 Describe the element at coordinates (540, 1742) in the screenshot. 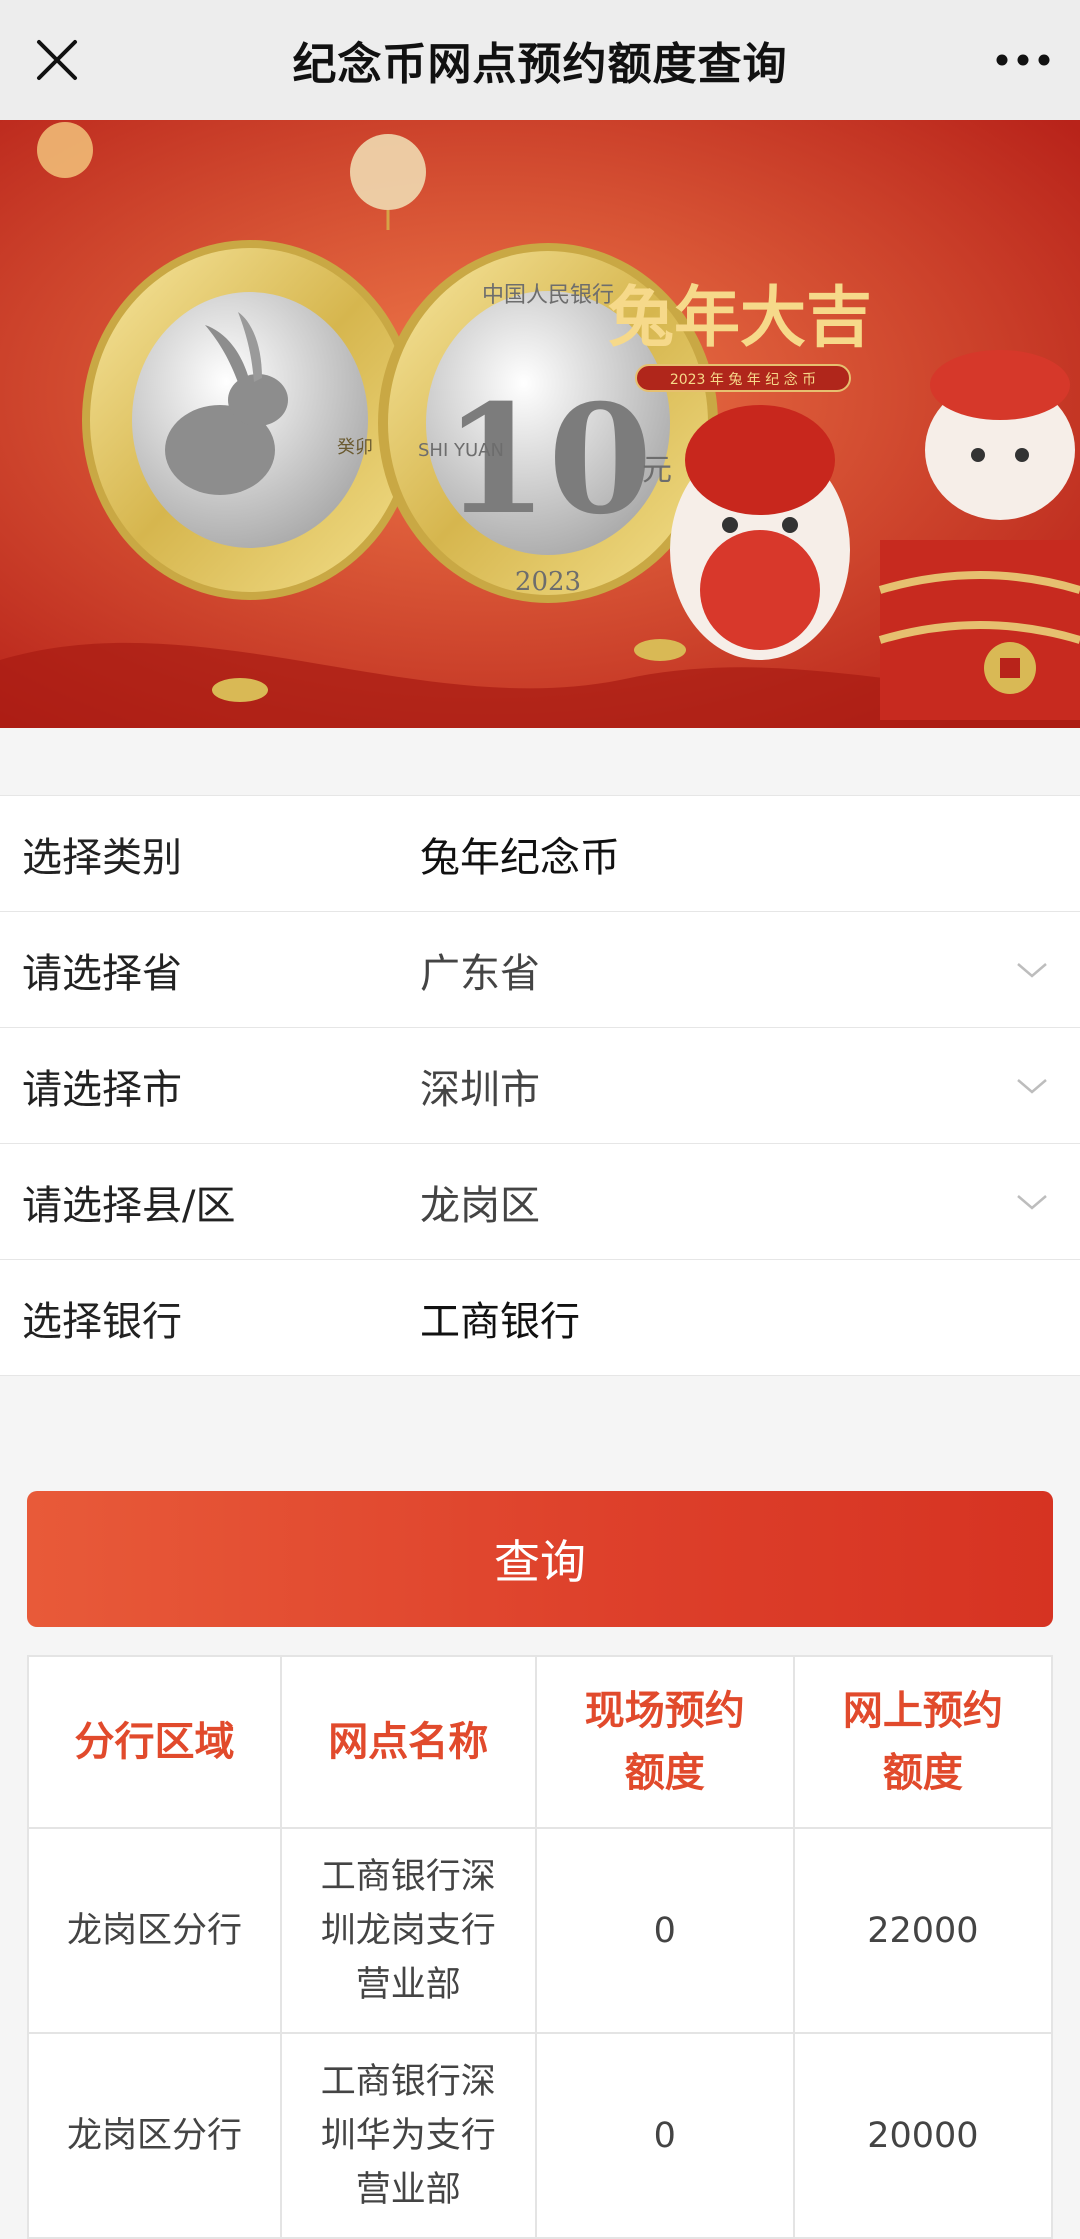

I see `table-header-row: 分行区域 网点名称 现场预约额度 网上预约额度` at that location.